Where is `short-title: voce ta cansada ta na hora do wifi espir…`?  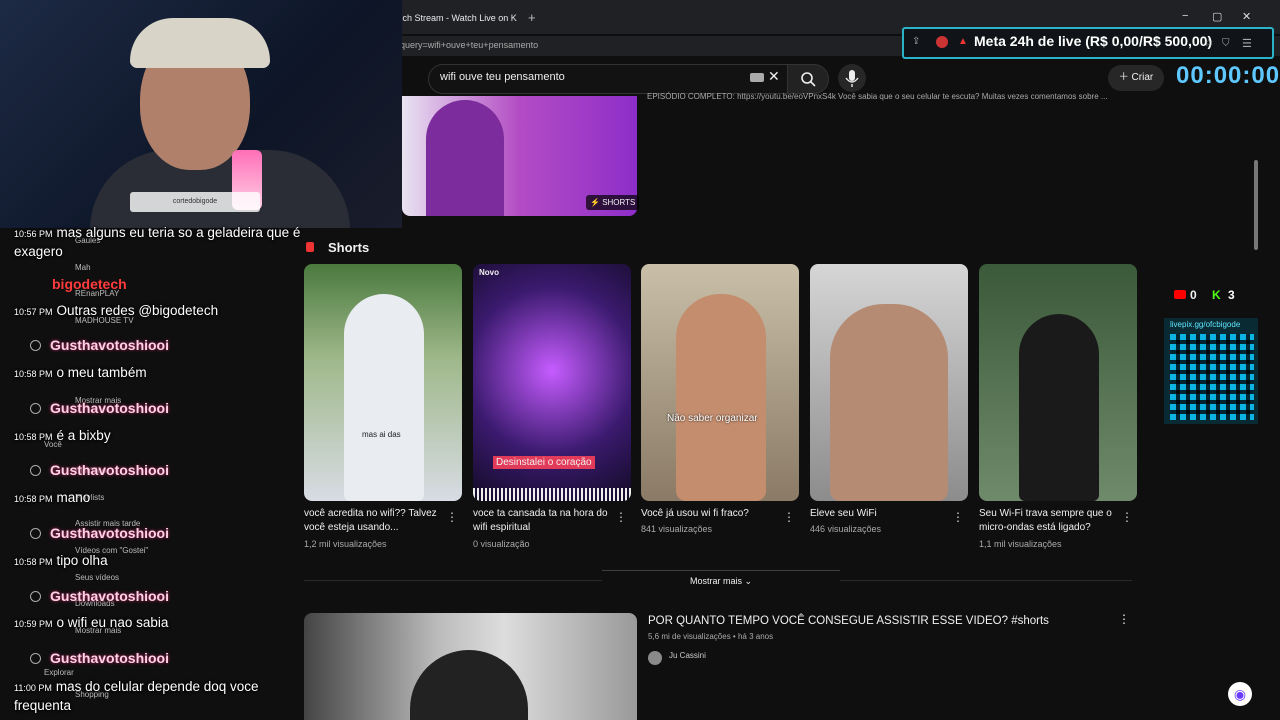 short-title: voce ta cansada ta na hora do wifi espir… is located at coordinates (543, 521).